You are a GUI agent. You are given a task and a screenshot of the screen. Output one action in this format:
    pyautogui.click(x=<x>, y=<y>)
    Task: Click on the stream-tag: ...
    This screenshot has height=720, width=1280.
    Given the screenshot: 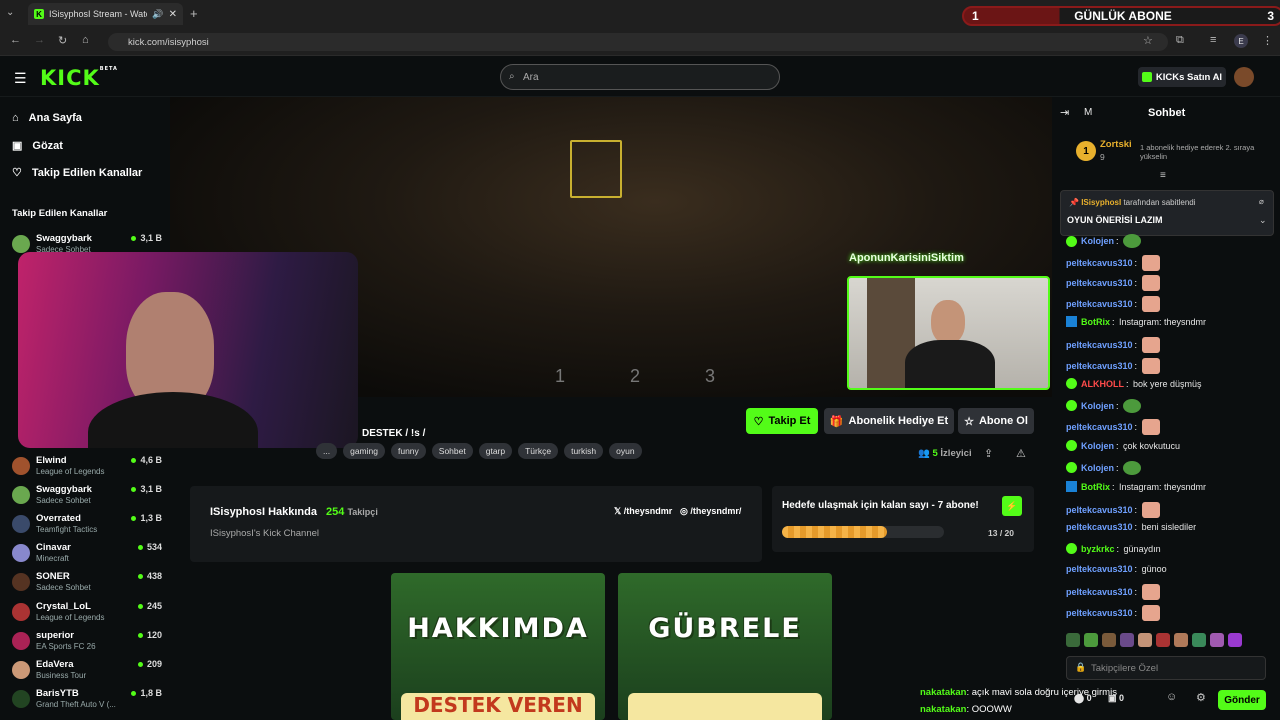 What is the action you would take?
    pyautogui.click(x=327, y=451)
    